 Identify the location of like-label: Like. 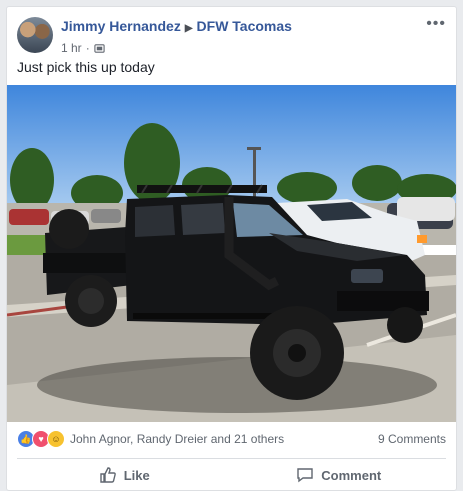
(136, 475).